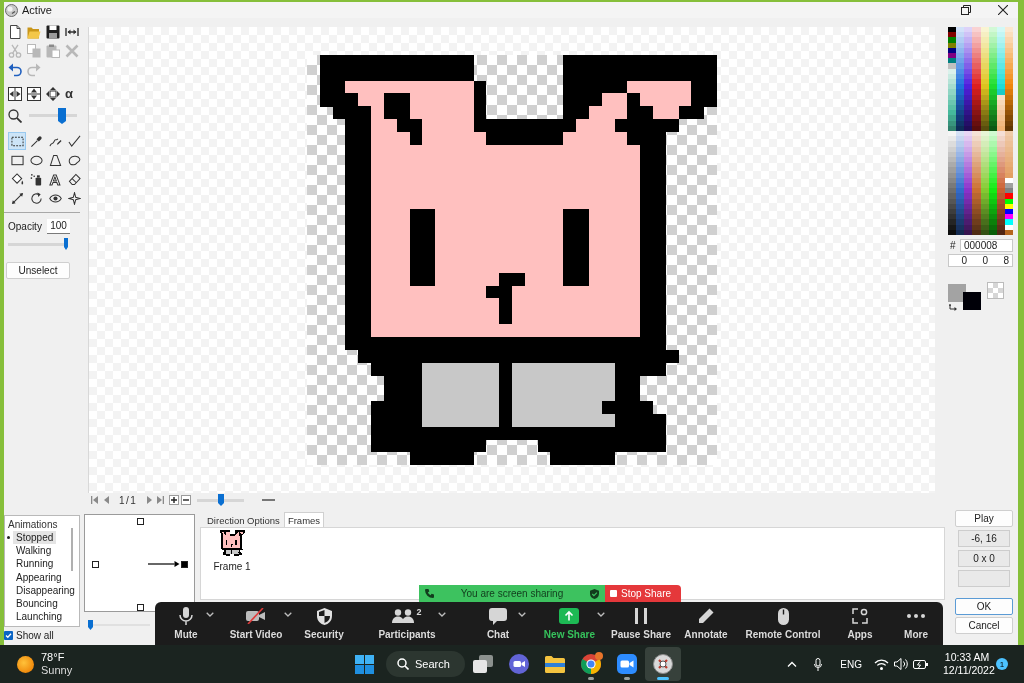  Describe the element at coordinates (39, 577) in the screenshot. I see `animation-item: Appearing` at that location.